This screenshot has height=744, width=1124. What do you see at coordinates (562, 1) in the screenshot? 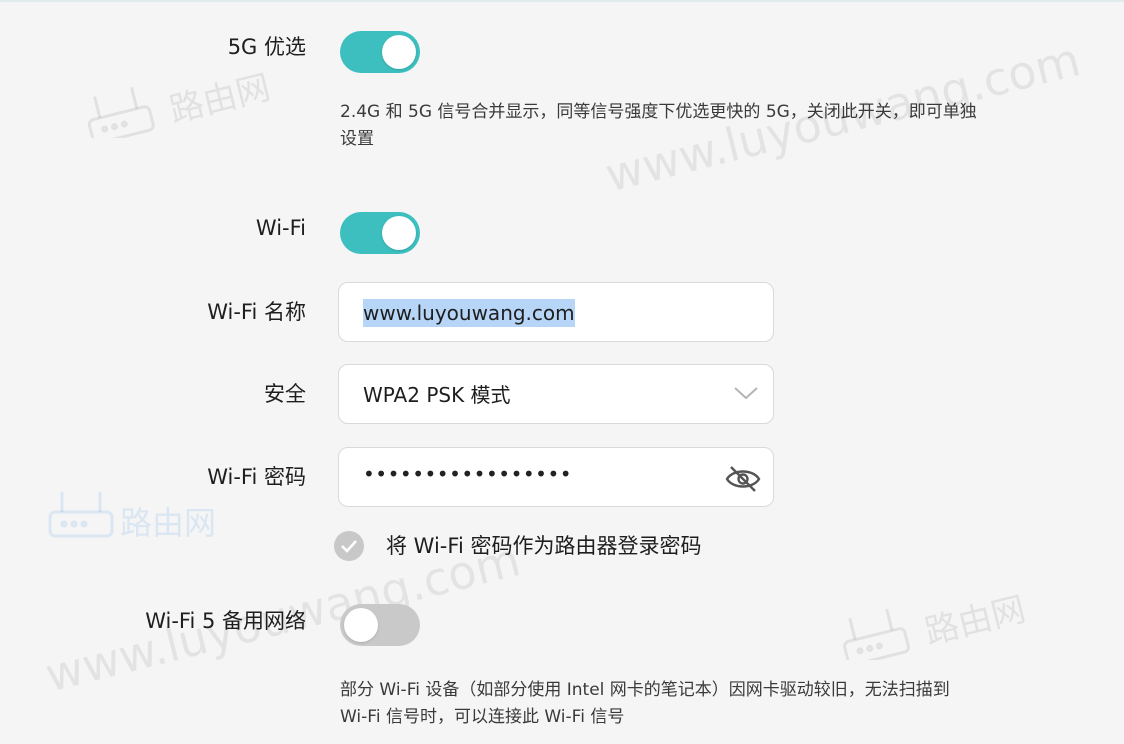
I see `top-divider` at bounding box center [562, 1].